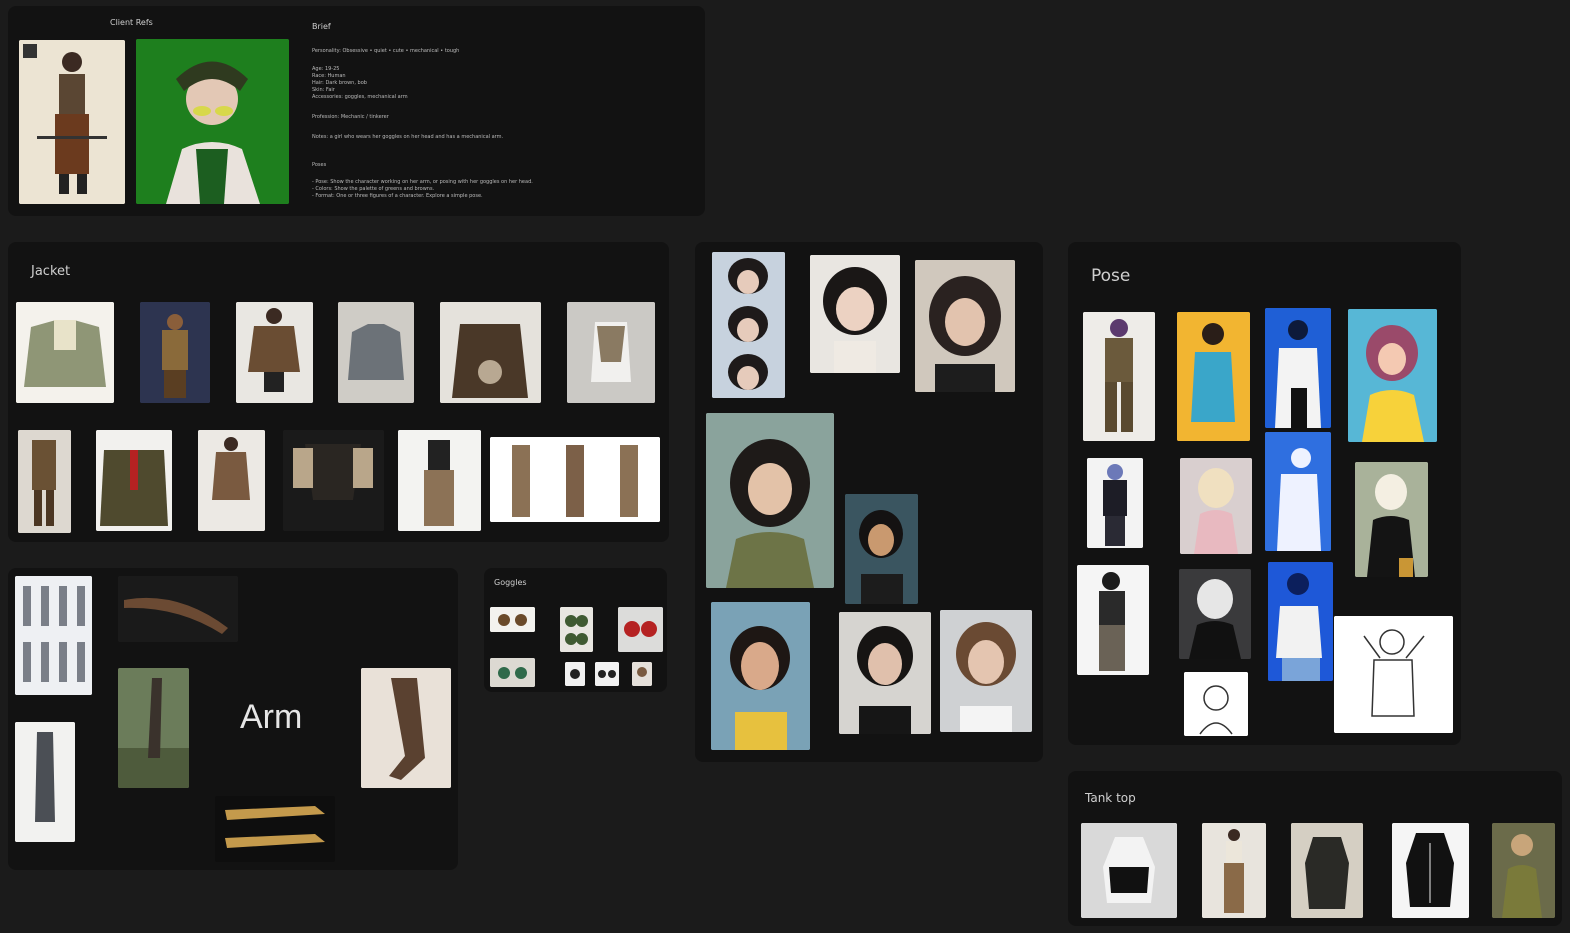 The image size is (1570, 933). I want to click on tank-top-title: Tank top, so click(1110, 798).